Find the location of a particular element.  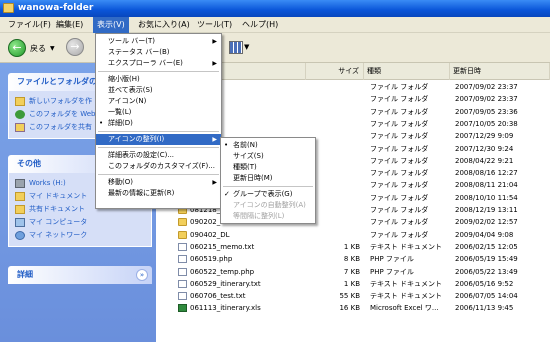

menu-item-label: 詳細(D) is located at coordinates (120, 123).